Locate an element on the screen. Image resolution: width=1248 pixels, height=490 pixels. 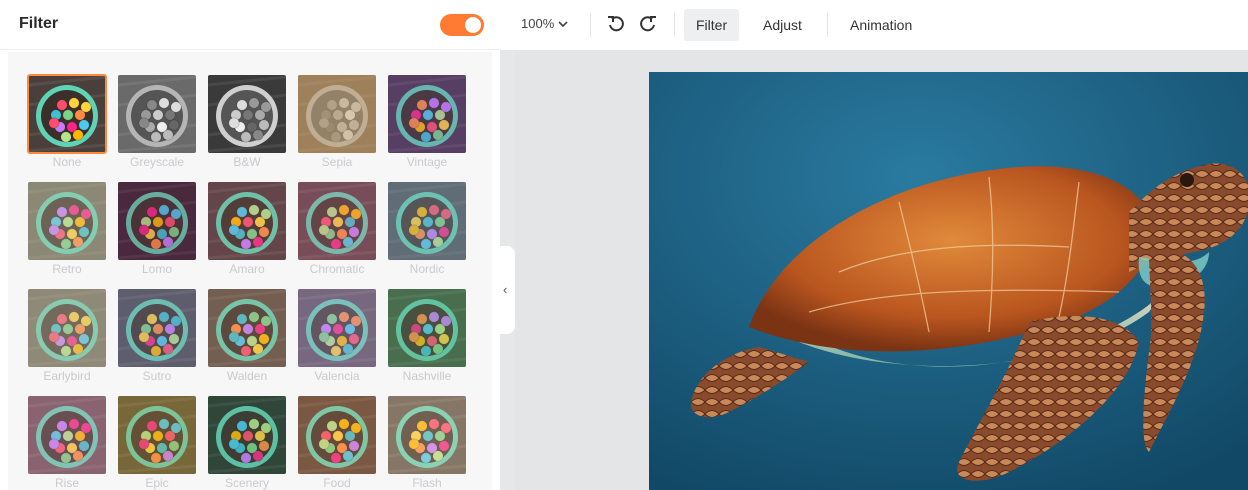
filter-label: Flash is located at coordinates (427, 483).